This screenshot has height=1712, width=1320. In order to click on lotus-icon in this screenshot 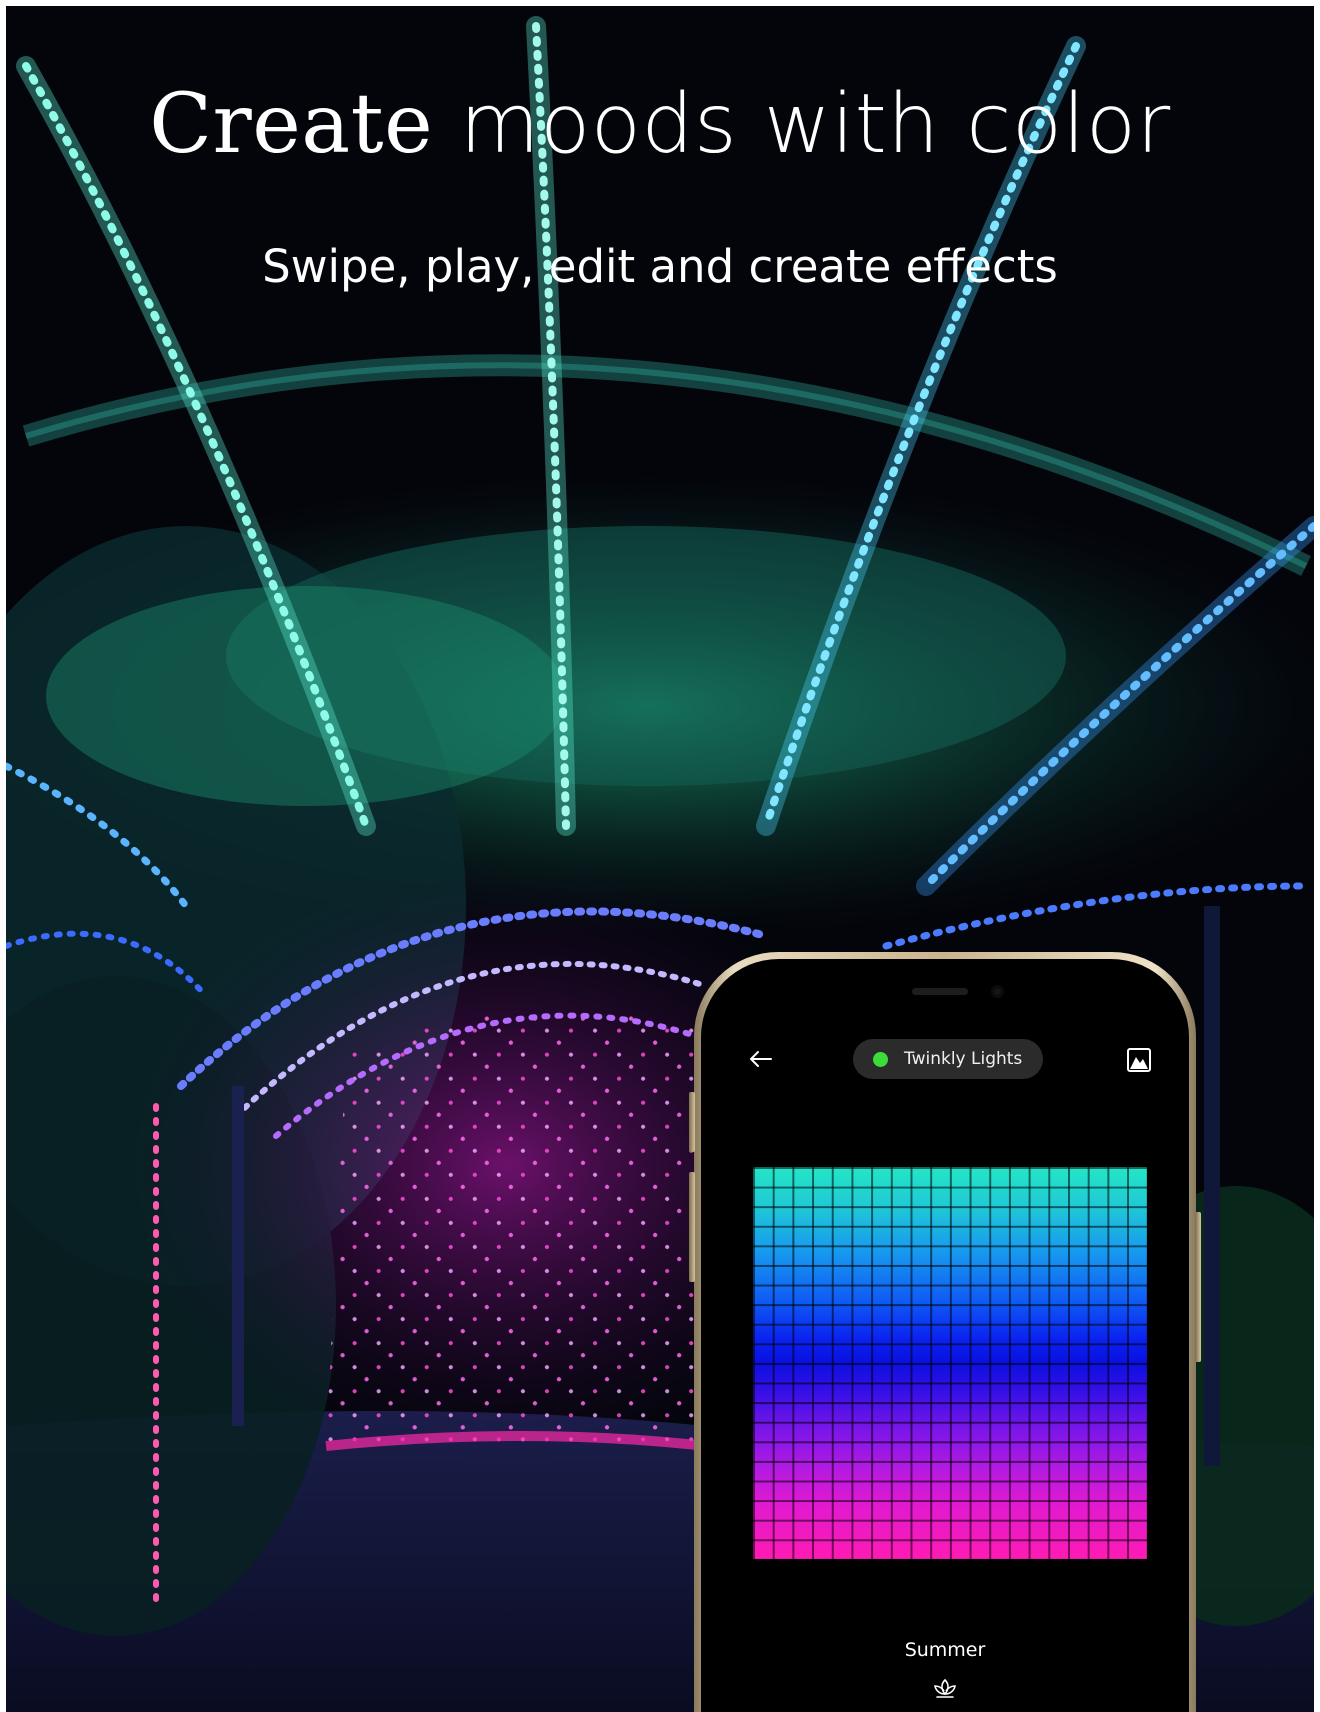, I will do `click(945, 1688)`.